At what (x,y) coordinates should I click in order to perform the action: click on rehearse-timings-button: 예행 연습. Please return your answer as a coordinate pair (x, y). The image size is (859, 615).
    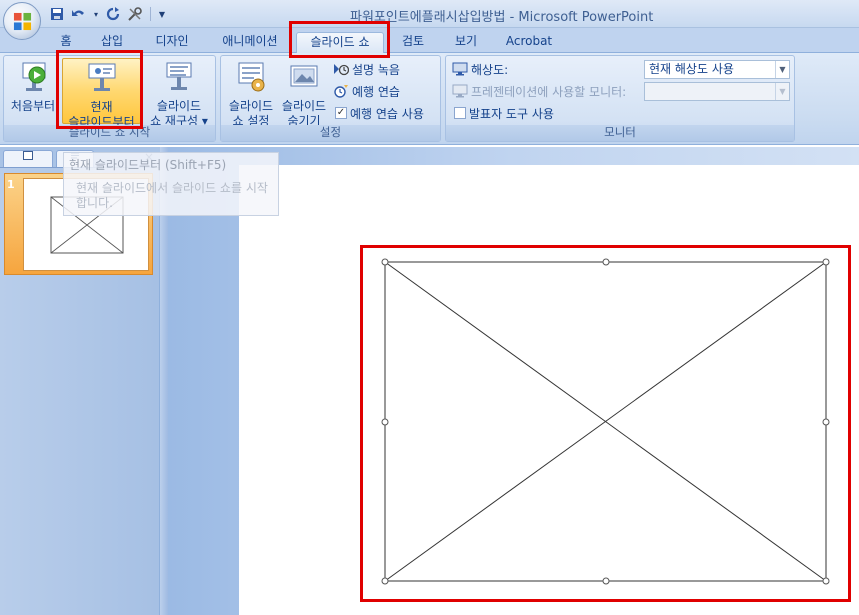
    Looking at the image, I should click on (366, 91).